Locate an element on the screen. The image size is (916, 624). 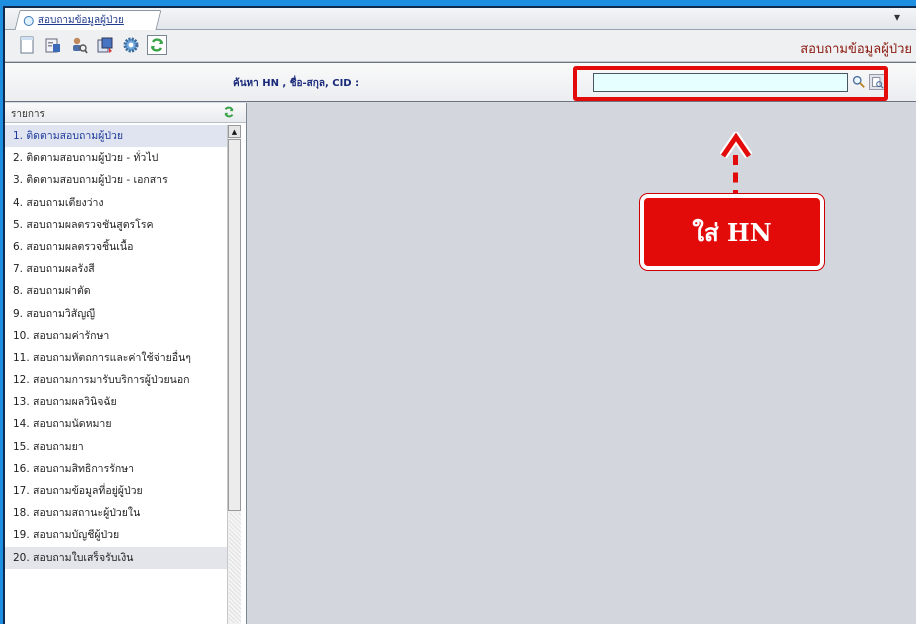
menu-item: 8. สอบถามผ่าตัด is located at coordinates (116, 291).